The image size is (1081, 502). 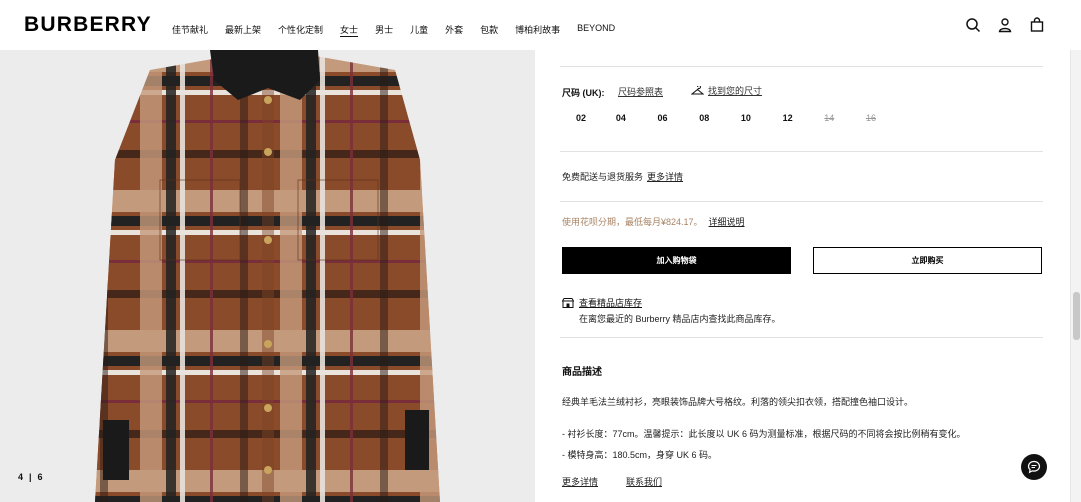 What do you see at coordinates (537, 29) in the screenshot?
I see `nav-item-story: 博柏利故事` at bounding box center [537, 29].